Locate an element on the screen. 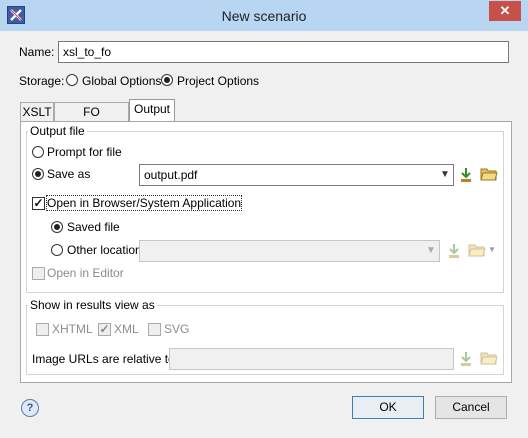 The image size is (528, 438). tab-output: Output is located at coordinates (152, 111).